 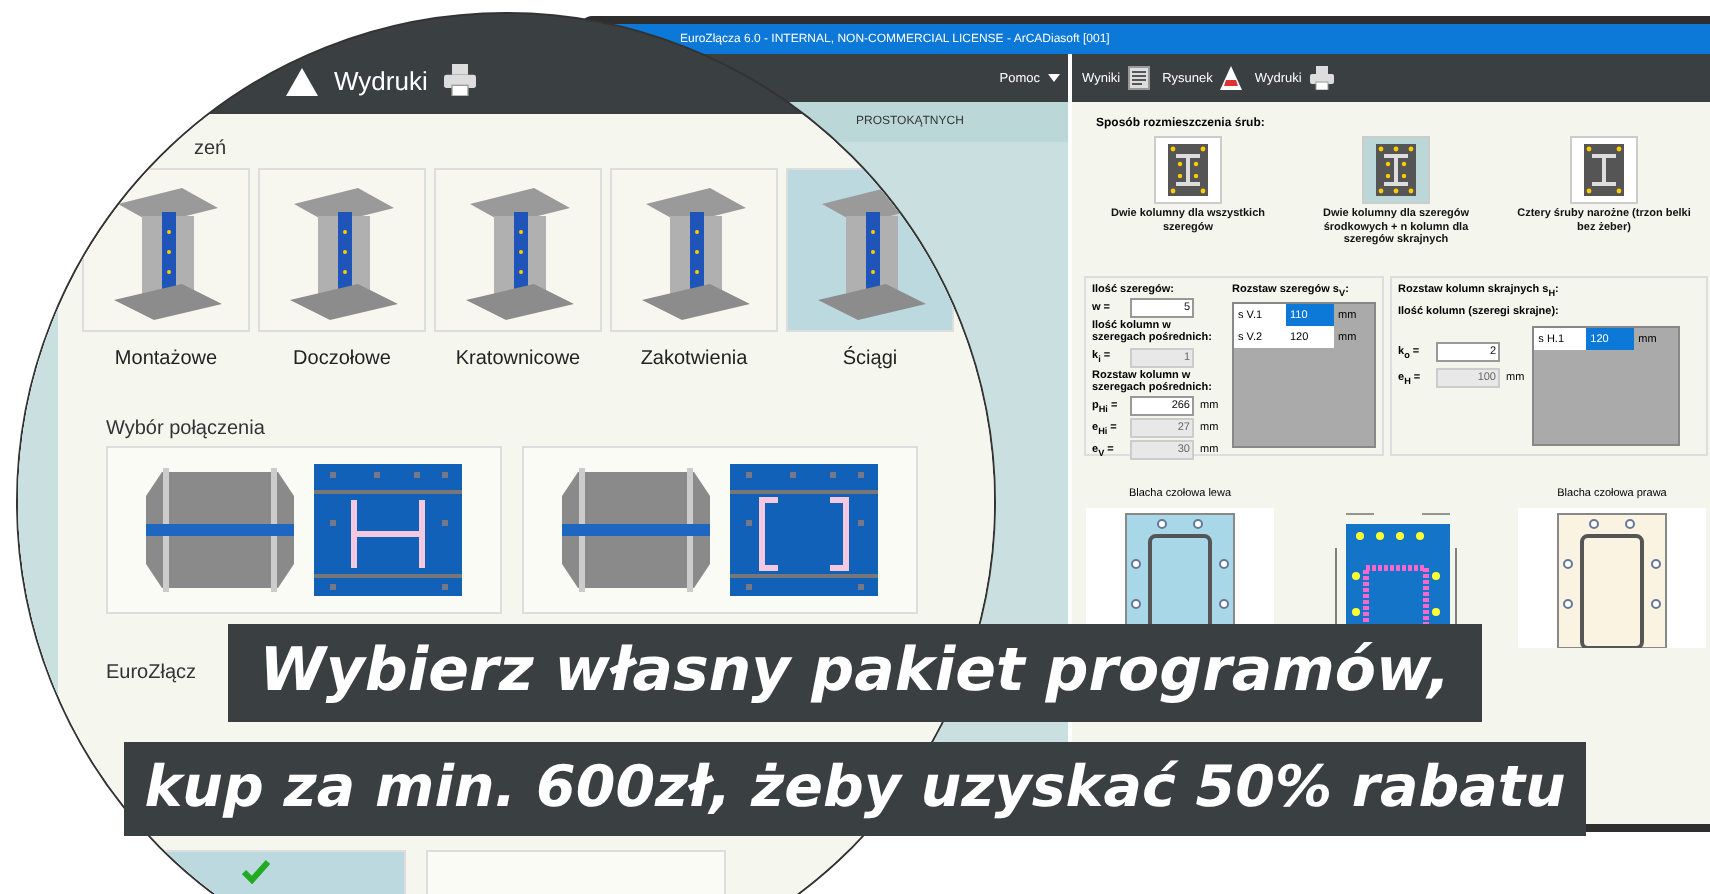 I want to click on section-label: zeń, so click(x=211, y=149).